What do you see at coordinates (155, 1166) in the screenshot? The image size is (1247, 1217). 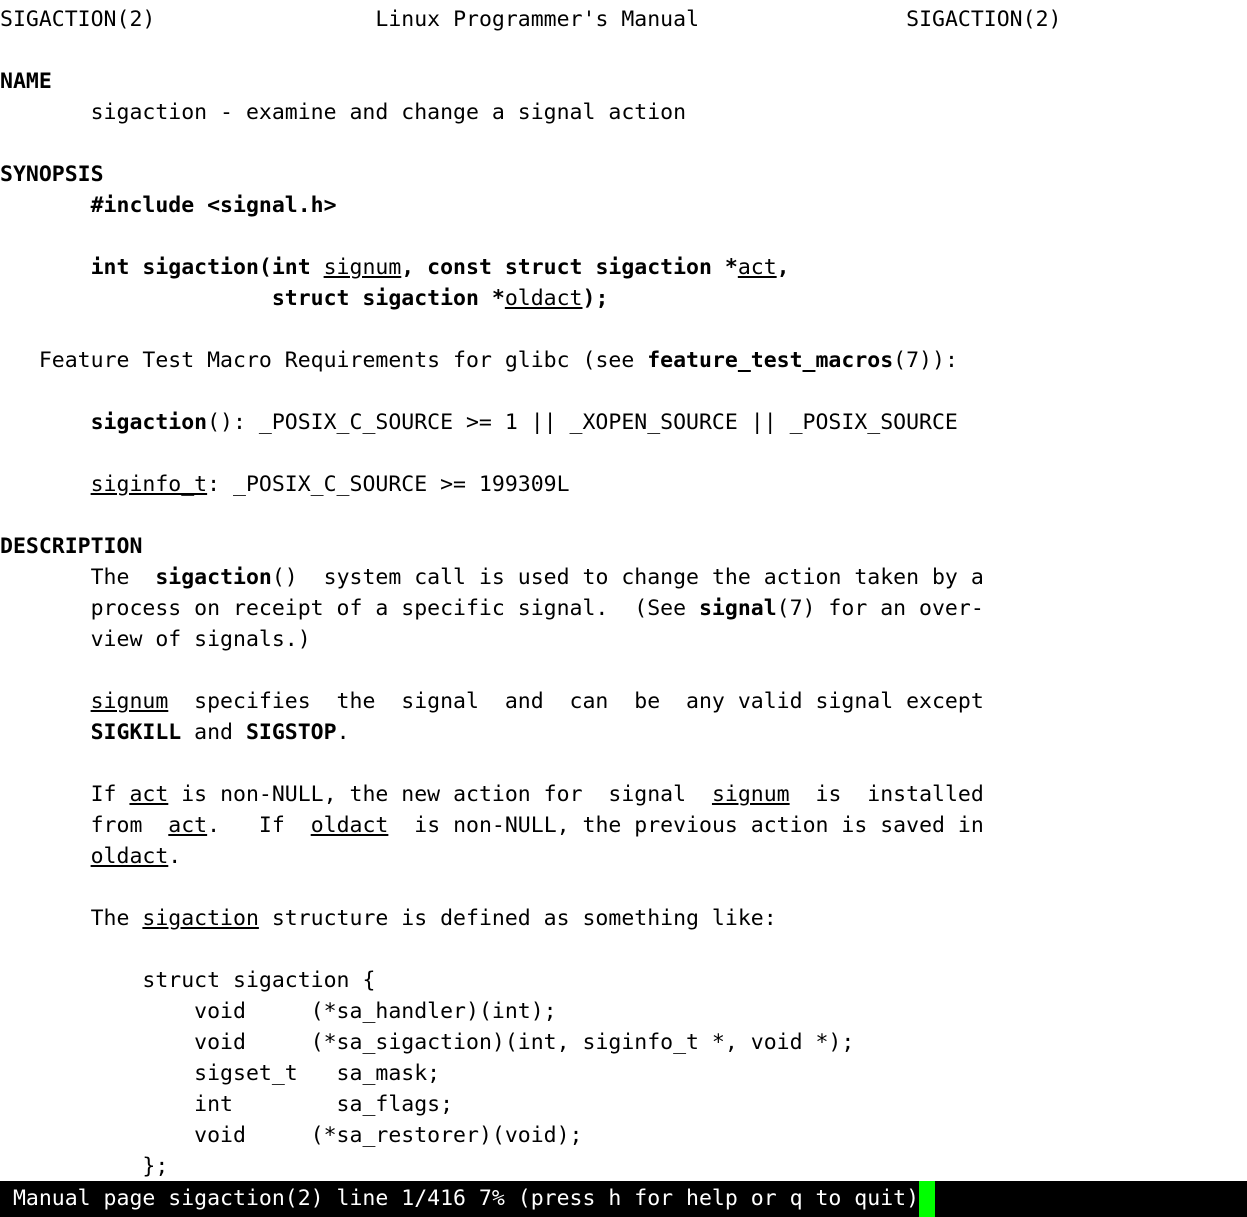 I see `code-text: };` at bounding box center [155, 1166].